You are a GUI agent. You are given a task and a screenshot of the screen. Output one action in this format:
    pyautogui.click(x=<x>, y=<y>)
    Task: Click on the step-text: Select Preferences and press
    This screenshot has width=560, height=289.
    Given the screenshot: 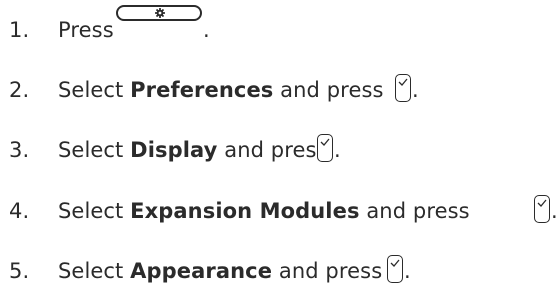 What is the action you would take?
    pyautogui.click(x=221, y=90)
    